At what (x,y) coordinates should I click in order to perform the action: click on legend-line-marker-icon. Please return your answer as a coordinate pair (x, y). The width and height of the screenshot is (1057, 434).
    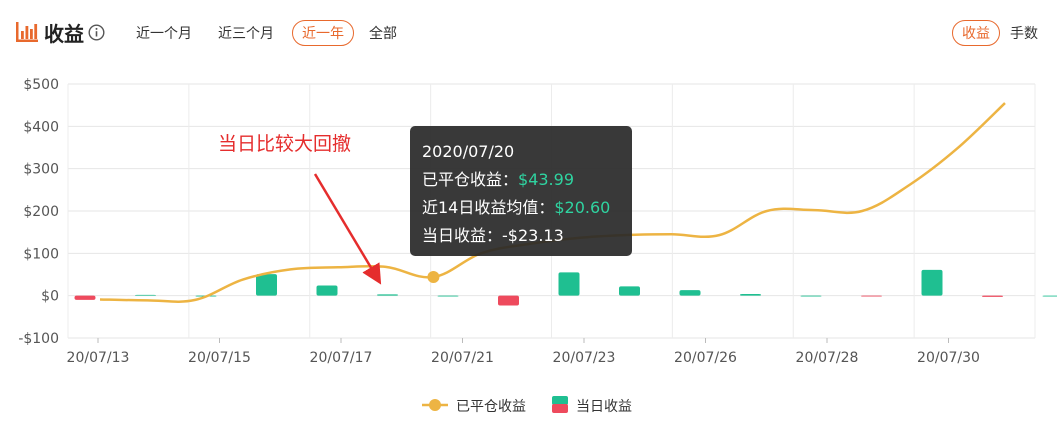
    Looking at the image, I should click on (435, 405).